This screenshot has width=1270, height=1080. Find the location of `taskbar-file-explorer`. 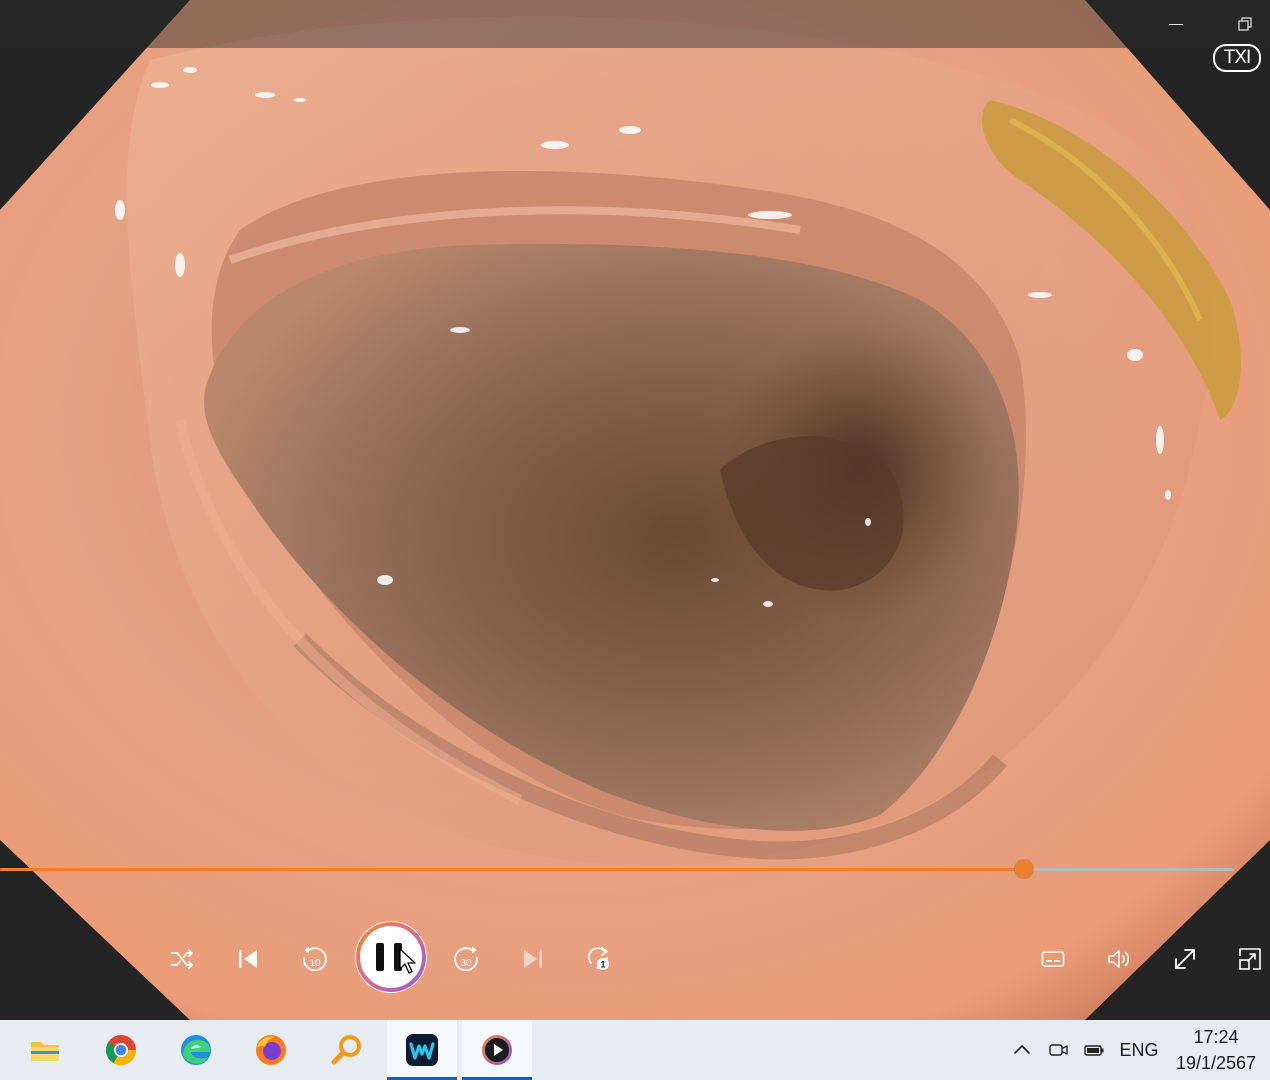

taskbar-file-explorer is located at coordinates (45, 1050).